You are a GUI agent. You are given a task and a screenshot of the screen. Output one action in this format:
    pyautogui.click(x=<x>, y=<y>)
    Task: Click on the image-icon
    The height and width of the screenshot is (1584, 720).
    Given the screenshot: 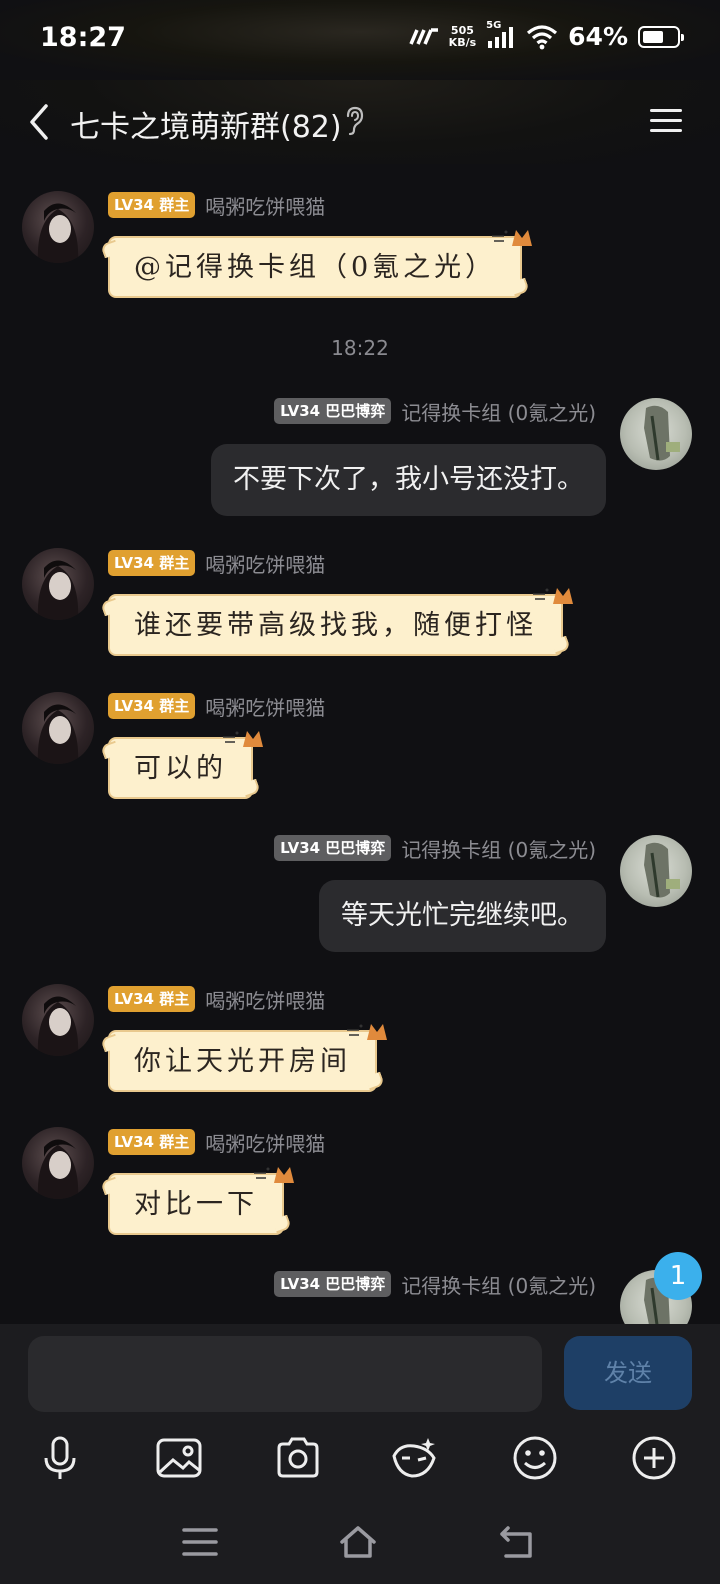 What is the action you would take?
    pyautogui.click(x=179, y=1458)
    